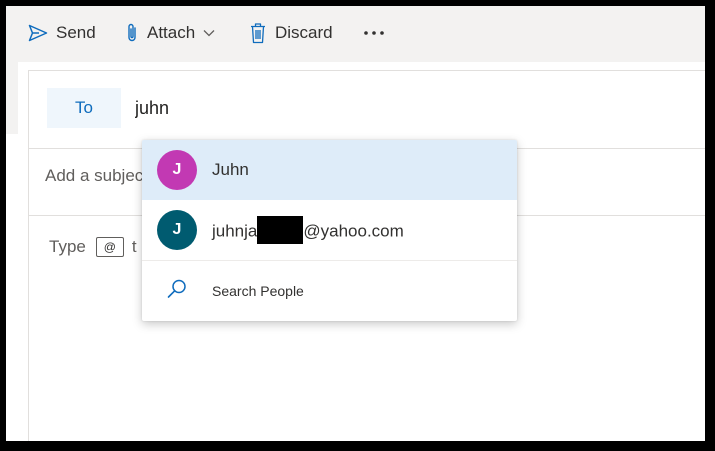 Image resolution: width=715 pixels, height=451 pixels. I want to click on compose-toolbar: Send Attach Discard, so click(355, 34).